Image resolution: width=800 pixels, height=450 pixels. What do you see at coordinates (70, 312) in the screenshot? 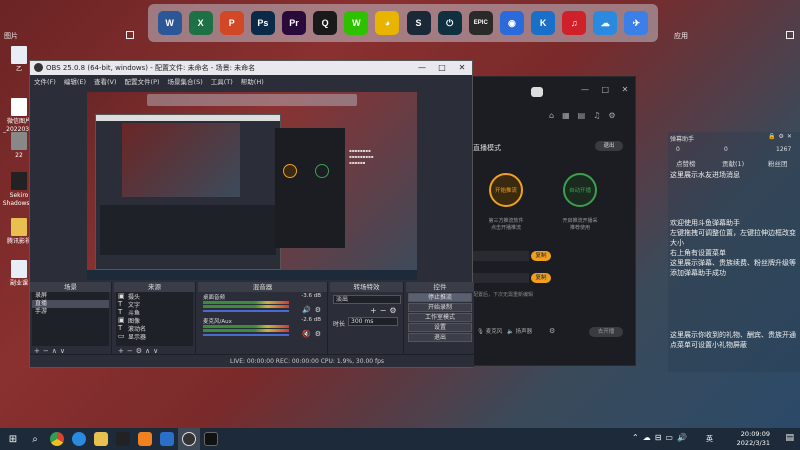
I see `scene-item: 手游` at bounding box center [70, 312].